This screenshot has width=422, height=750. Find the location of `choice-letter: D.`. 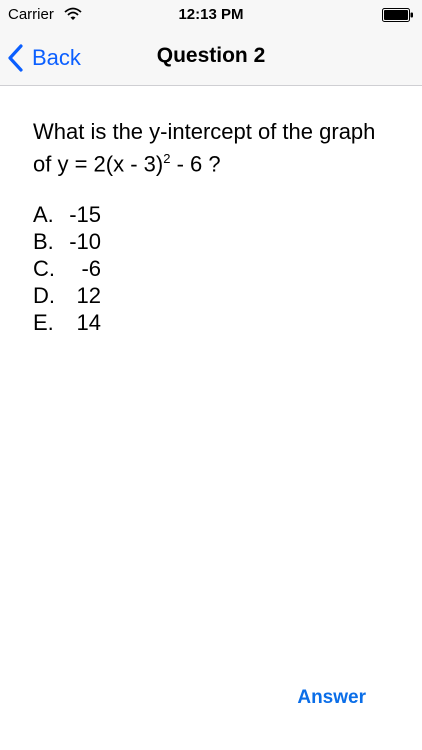

choice-letter: D. is located at coordinates (44, 296).